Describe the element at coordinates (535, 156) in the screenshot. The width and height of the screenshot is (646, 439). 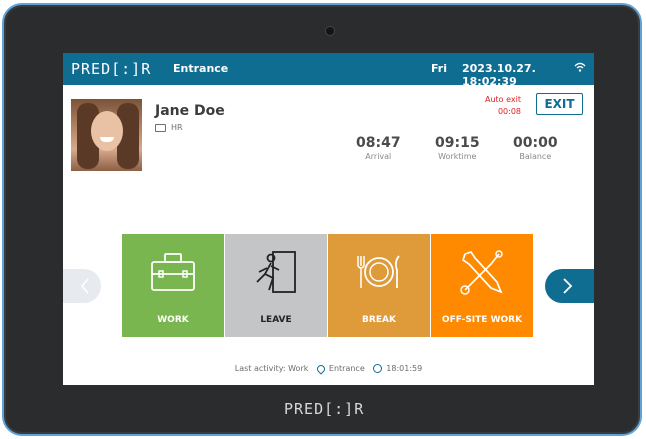
I see `stat-label: Balance` at that location.